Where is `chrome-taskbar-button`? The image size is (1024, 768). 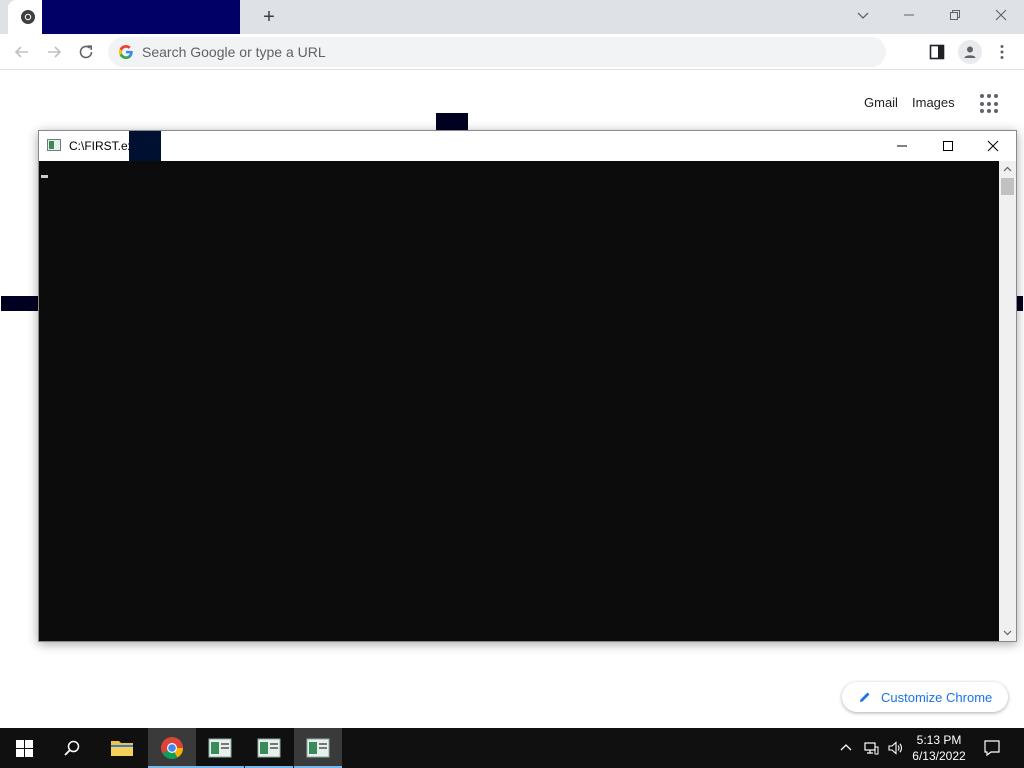 chrome-taskbar-button is located at coordinates (172, 748).